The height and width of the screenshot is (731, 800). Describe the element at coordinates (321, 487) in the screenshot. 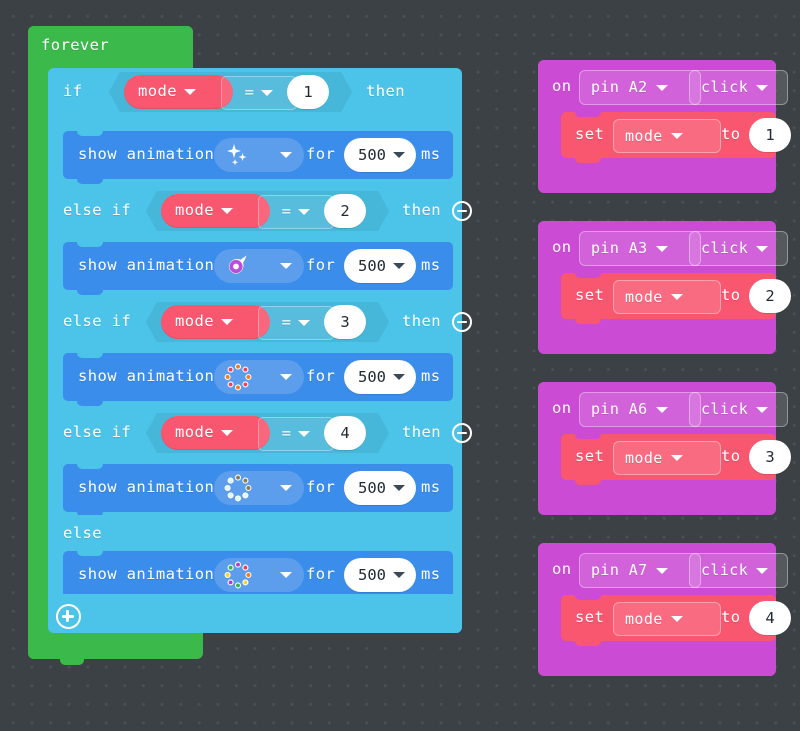

I see `for-label-3: for` at that location.